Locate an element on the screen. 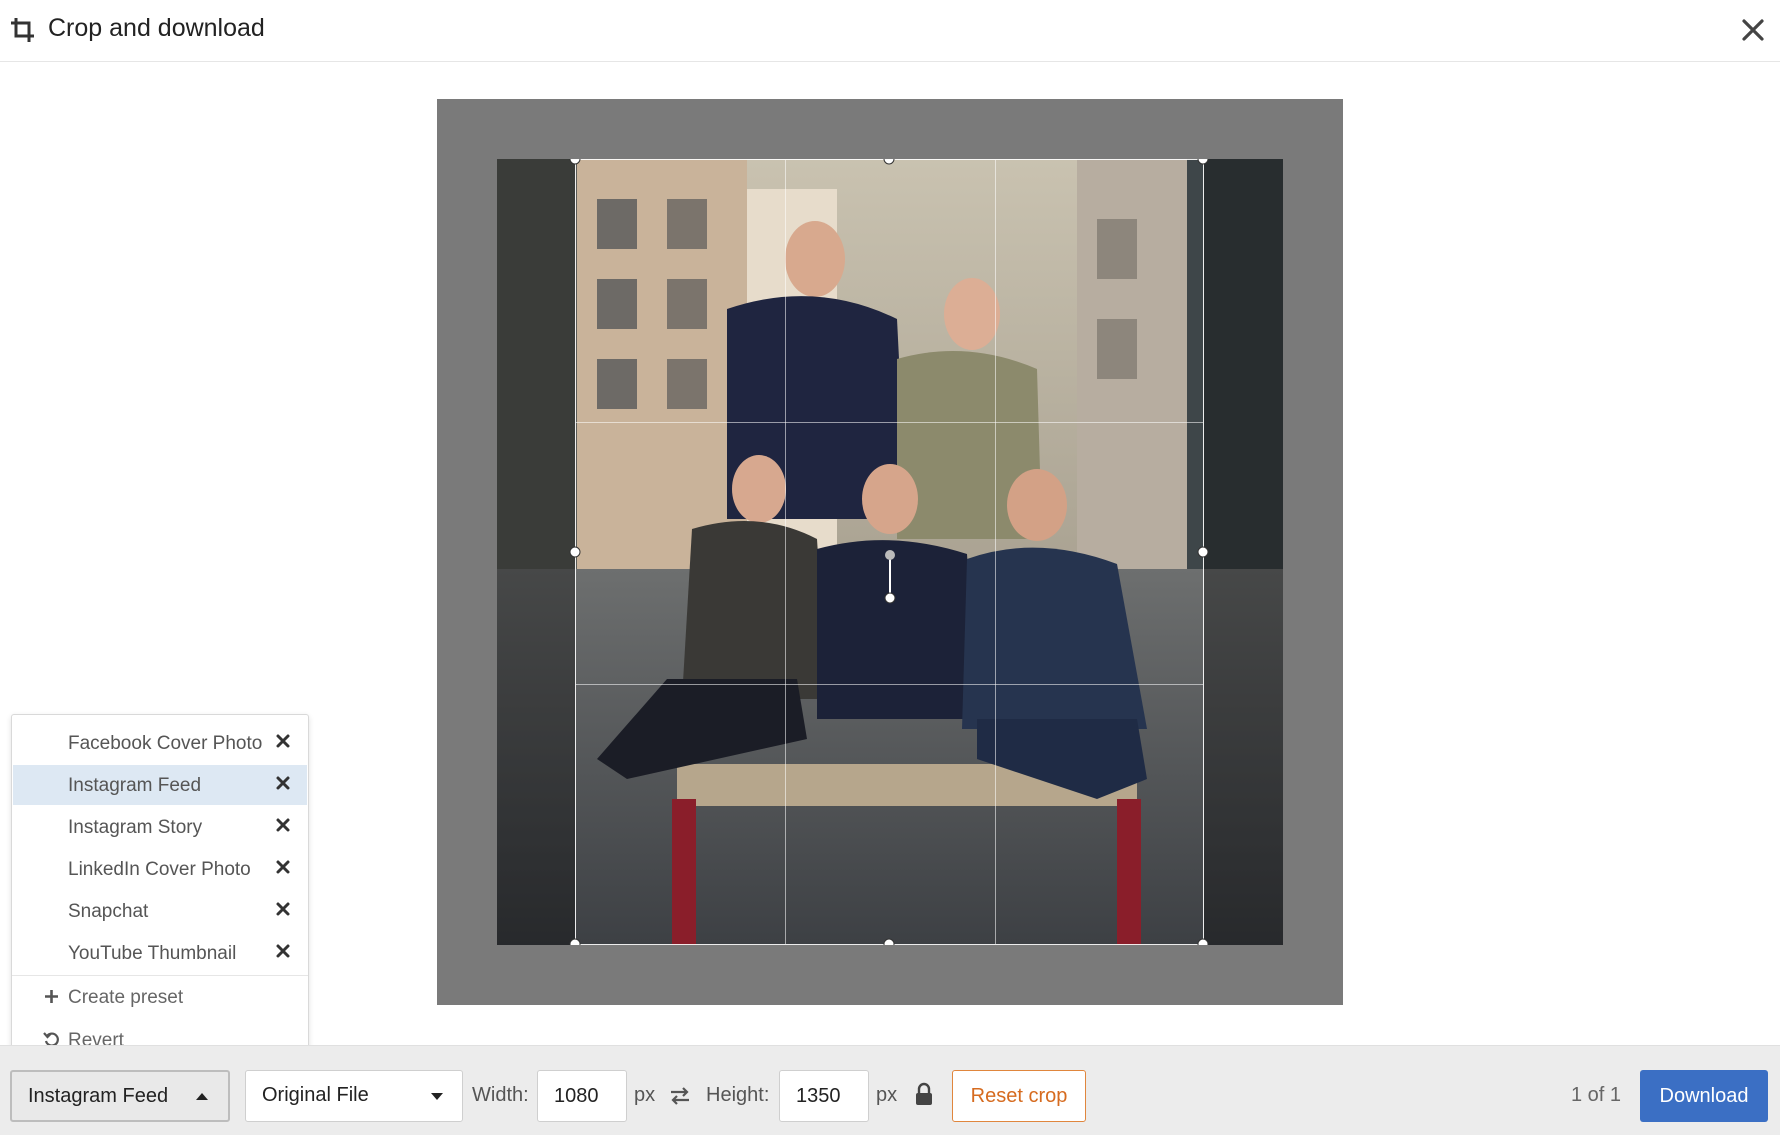  preset-item-label: Snapchat is located at coordinates (108, 911).